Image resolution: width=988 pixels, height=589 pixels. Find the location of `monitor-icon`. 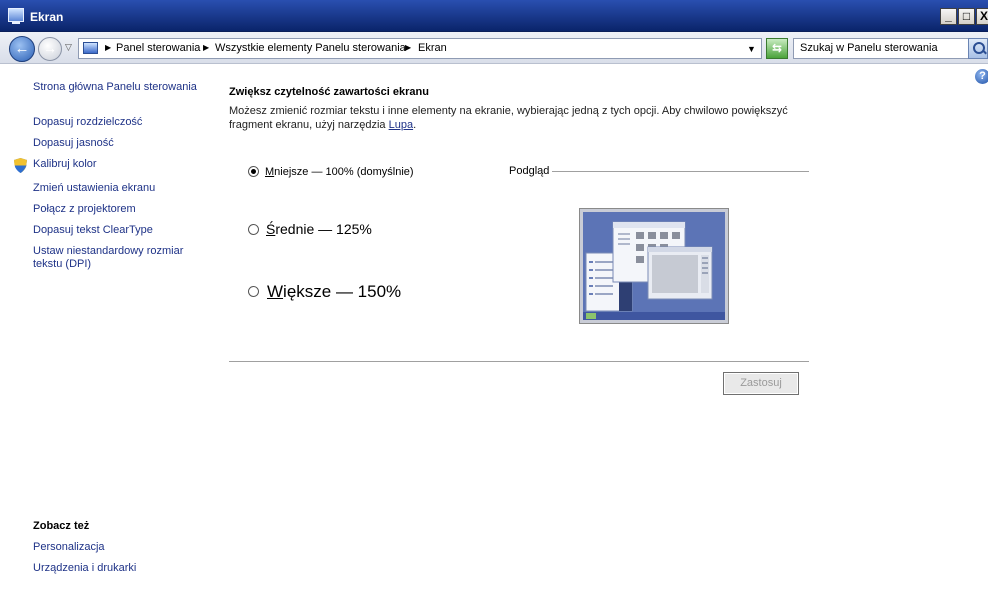

monitor-icon is located at coordinates (16, 16).